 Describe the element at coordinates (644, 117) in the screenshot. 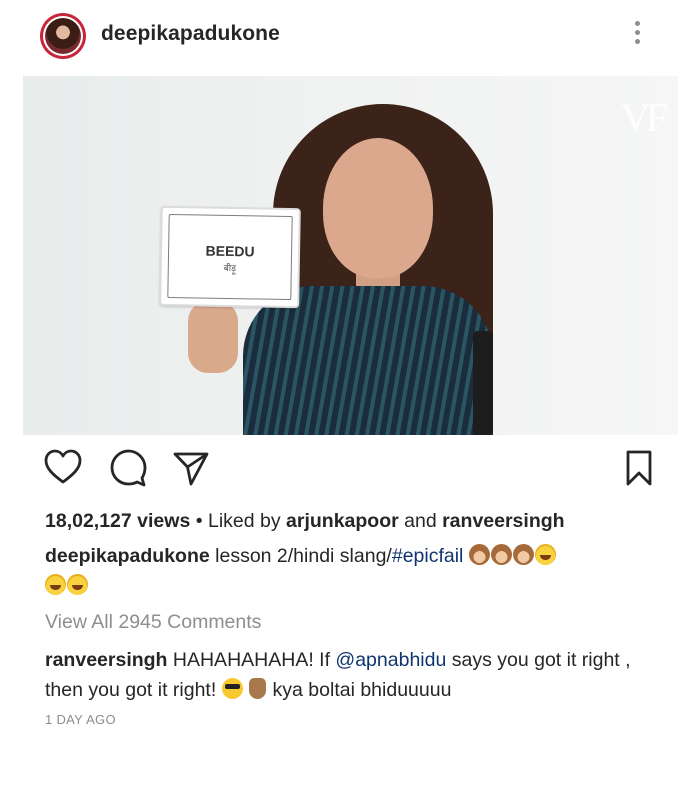

I see `watermark-logo: VF` at that location.